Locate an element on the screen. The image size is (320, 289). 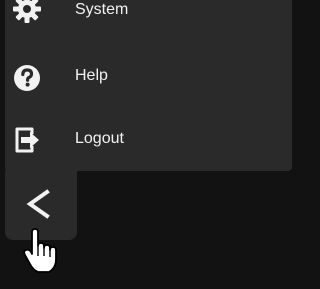
menu-item-label: Help is located at coordinates (91, 75).